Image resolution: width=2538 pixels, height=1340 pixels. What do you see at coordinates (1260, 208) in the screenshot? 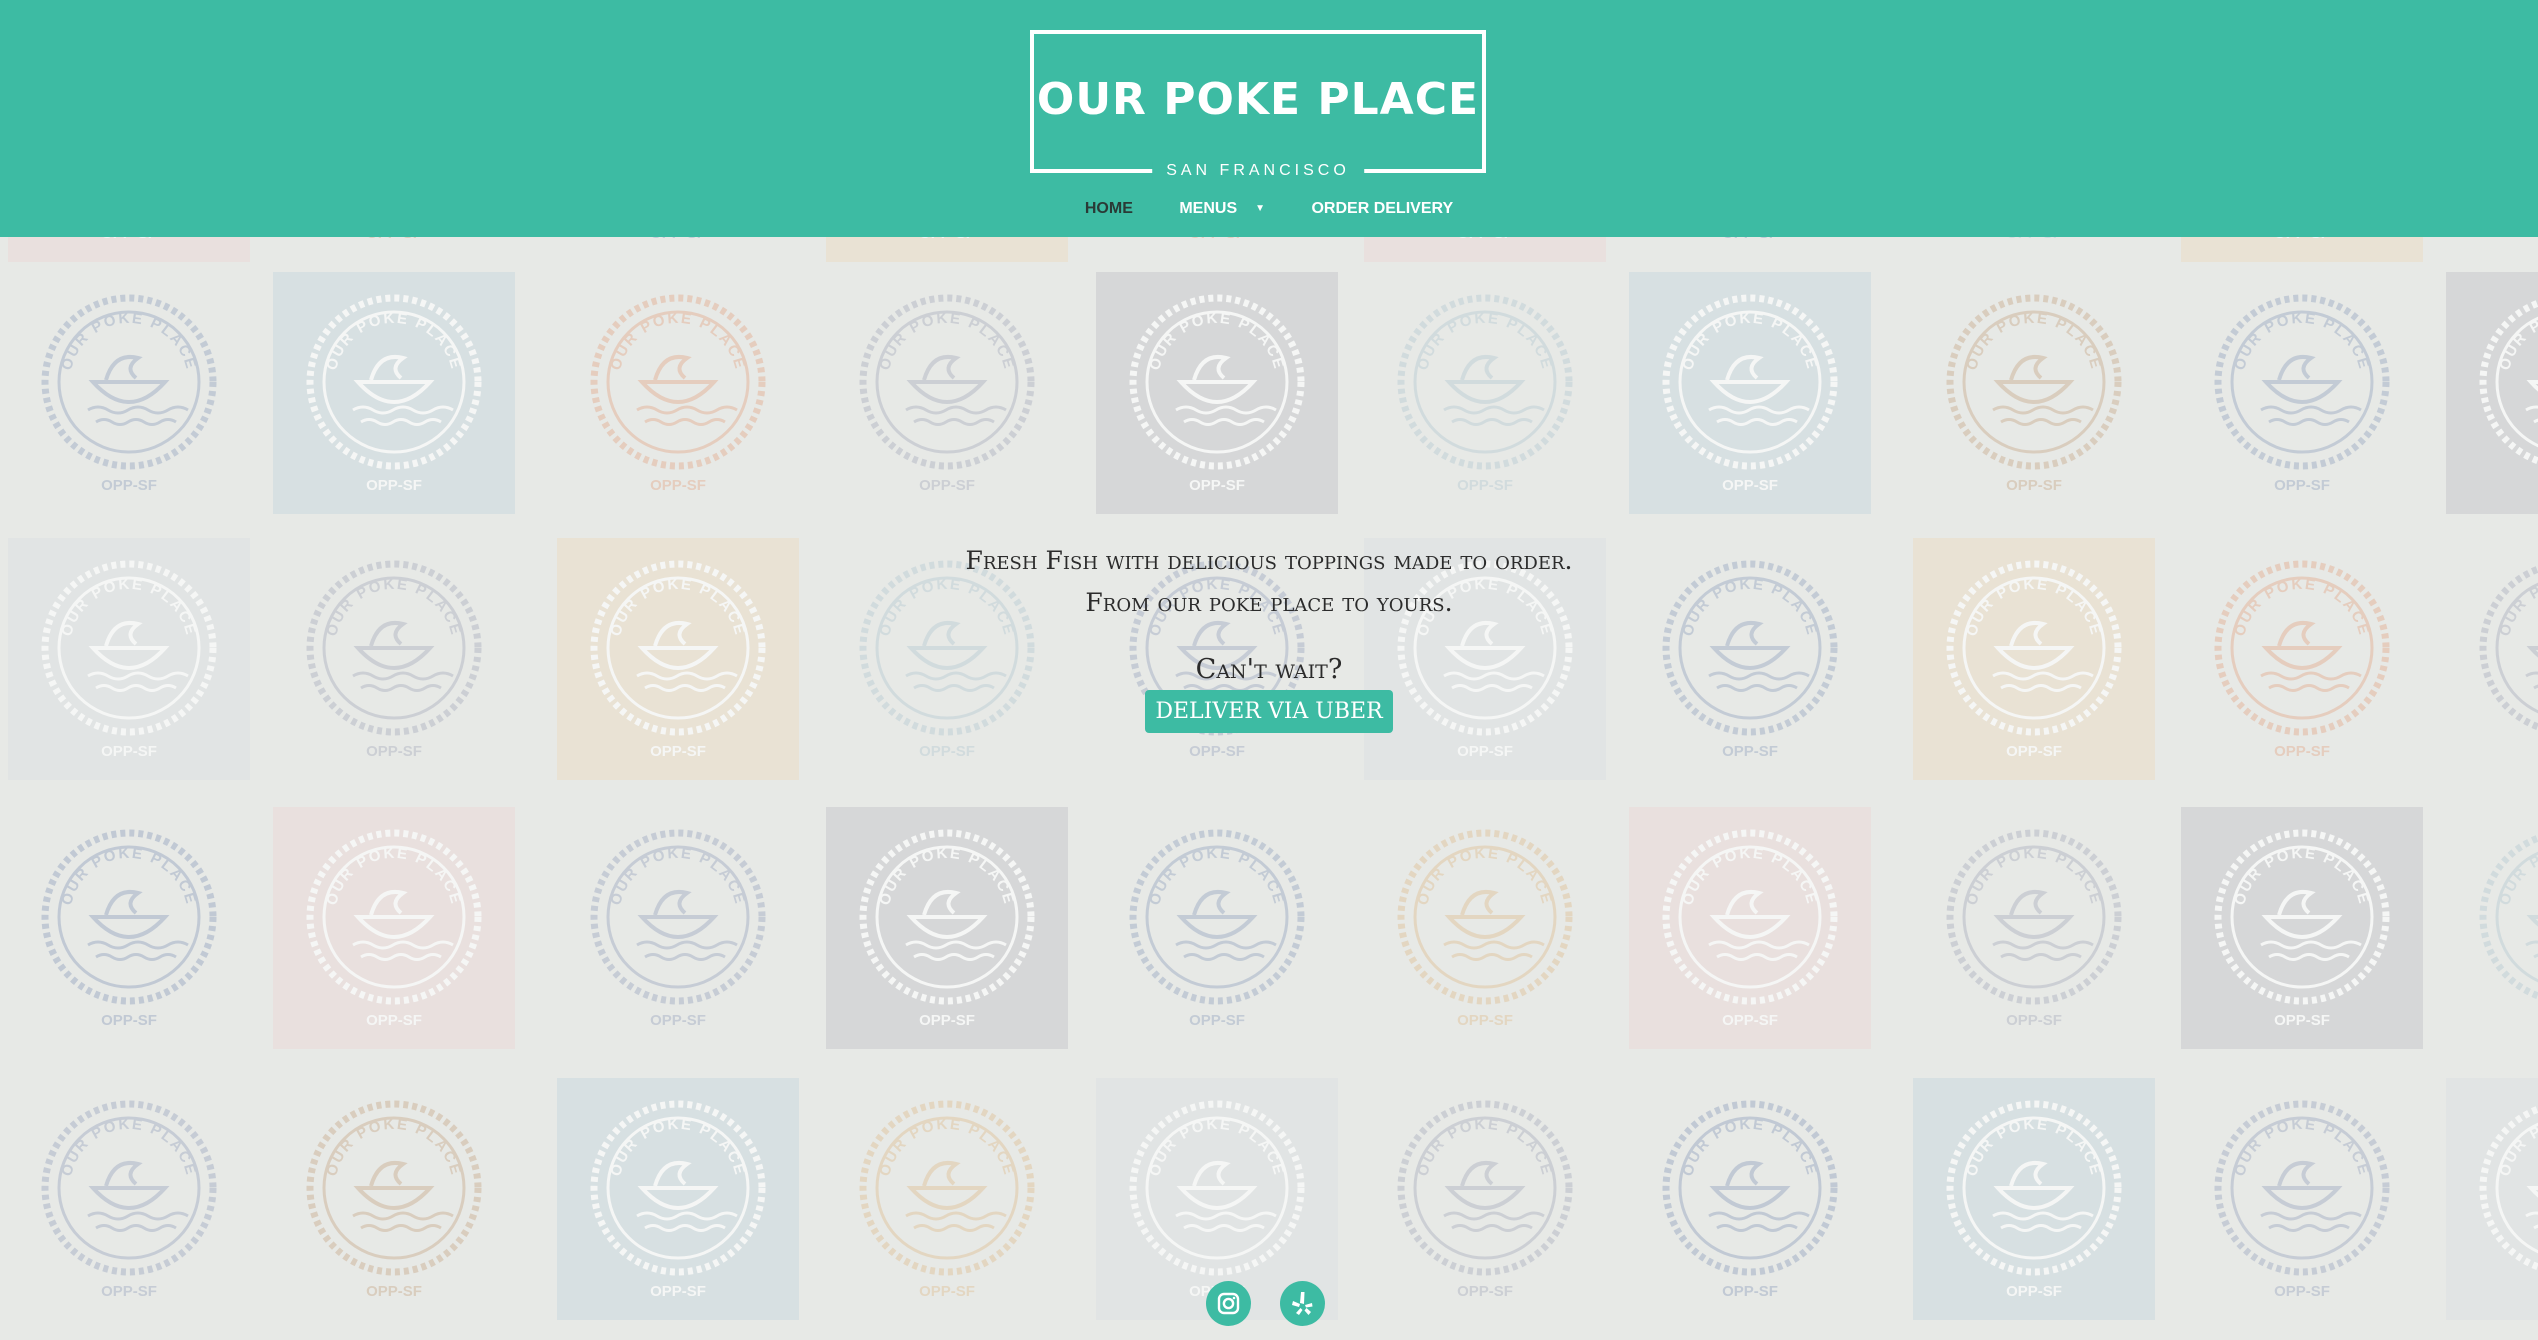
I see `caret-down-icon: ▼` at bounding box center [1260, 208].